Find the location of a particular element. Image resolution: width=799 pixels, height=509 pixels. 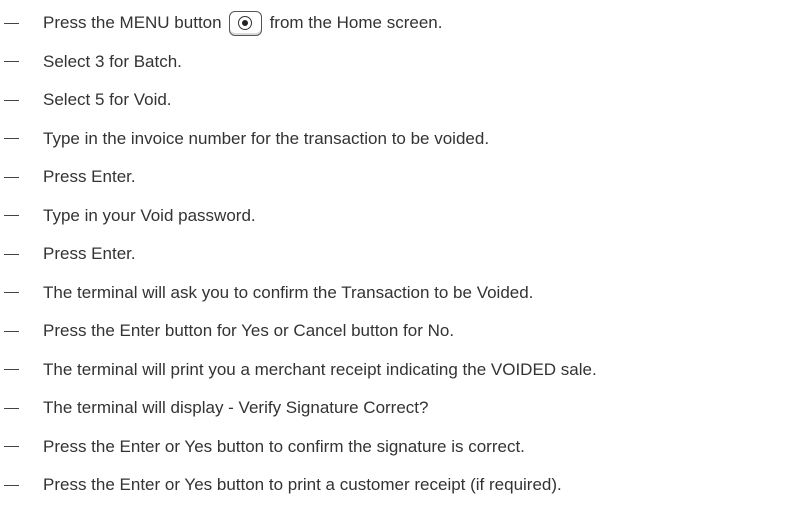

step-text: Select 3 for Batch. is located at coordinates (112, 61).